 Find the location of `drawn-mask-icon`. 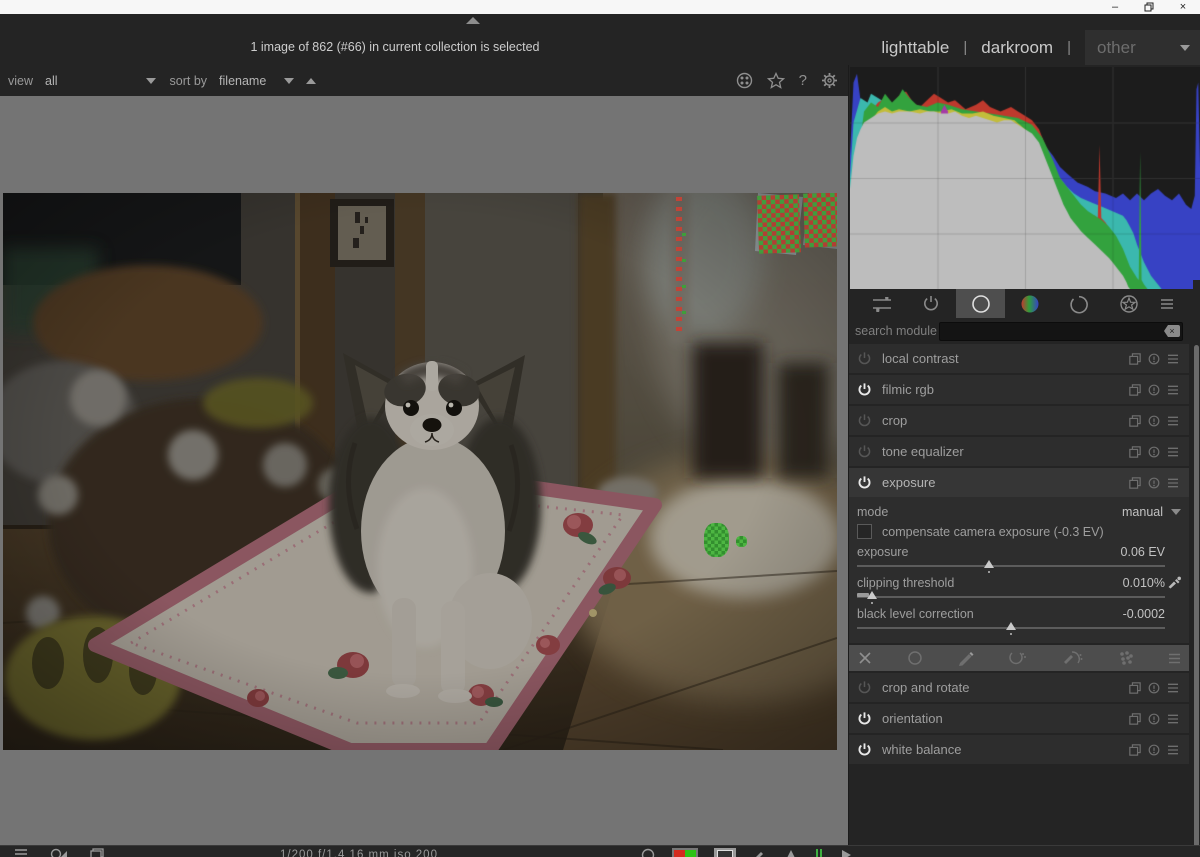

drawn-mask-icon is located at coordinates (966, 658).